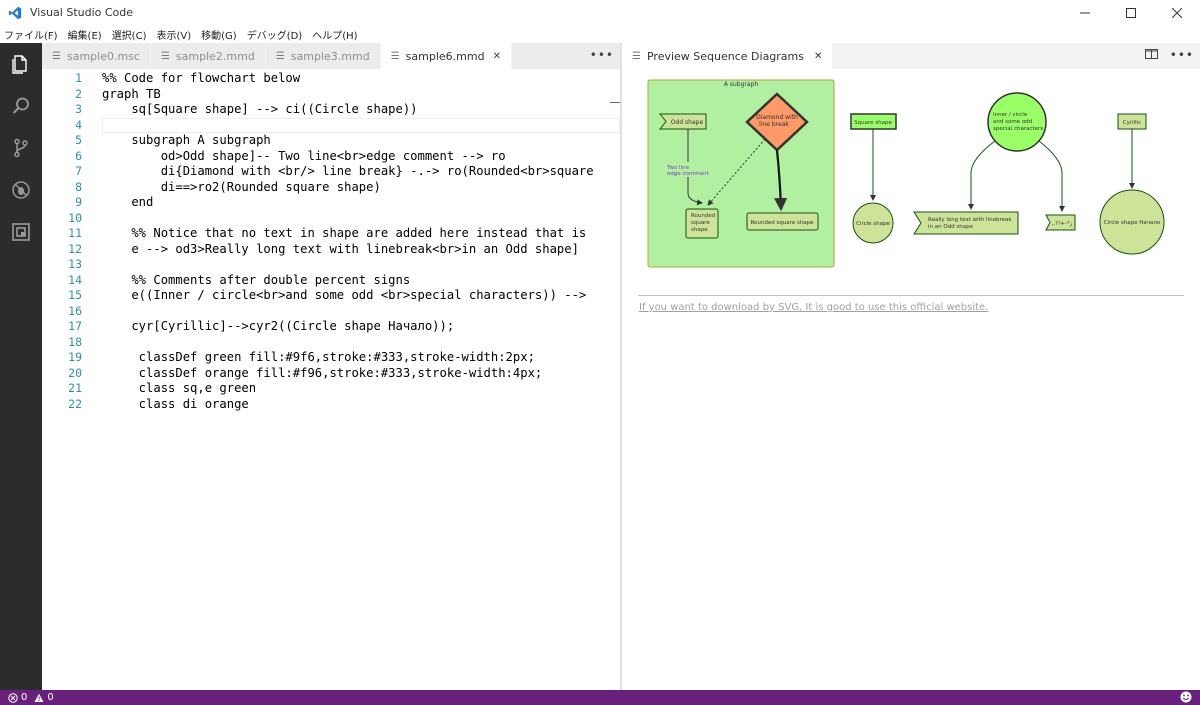 The height and width of the screenshot is (705, 1200). What do you see at coordinates (78, 93) in the screenshot?
I see `line-number: 2` at bounding box center [78, 93].